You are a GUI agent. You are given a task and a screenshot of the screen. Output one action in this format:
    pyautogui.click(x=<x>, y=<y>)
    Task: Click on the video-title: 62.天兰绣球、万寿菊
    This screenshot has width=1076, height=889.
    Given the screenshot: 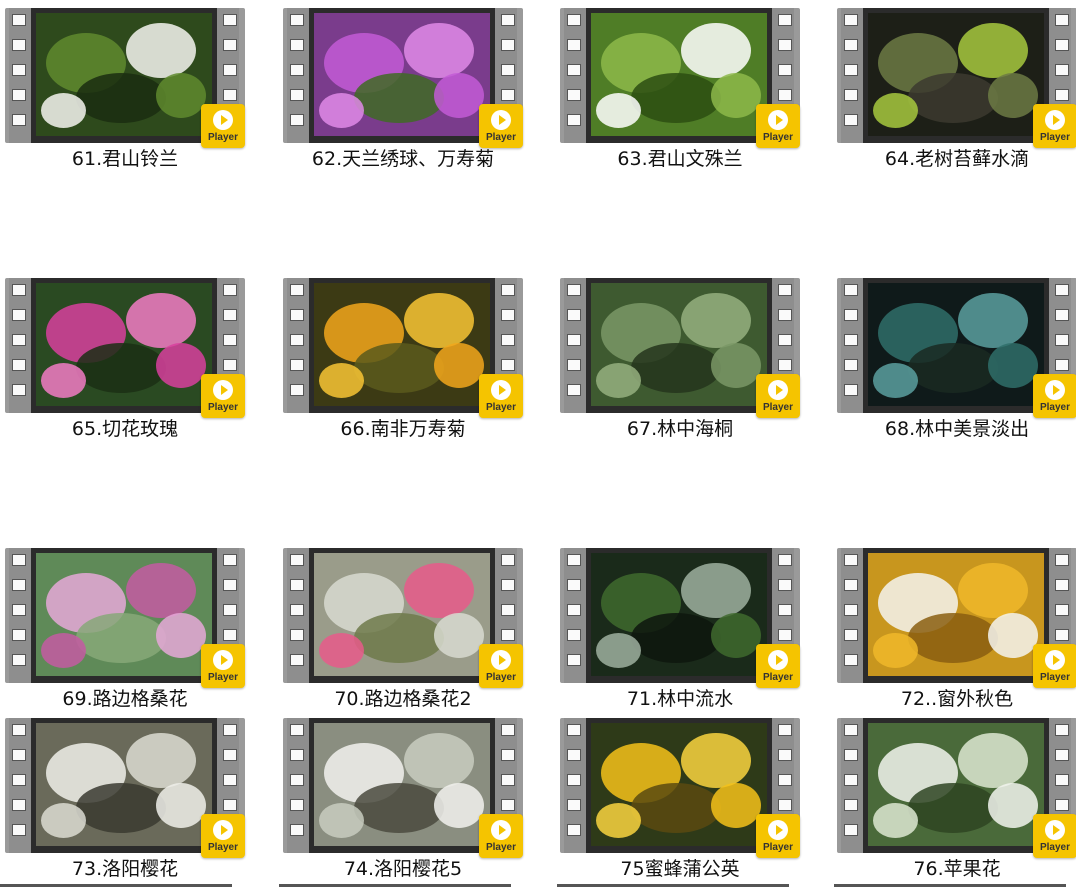 What is the action you would take?
    pyautogui.click(x=403, y=157)
    